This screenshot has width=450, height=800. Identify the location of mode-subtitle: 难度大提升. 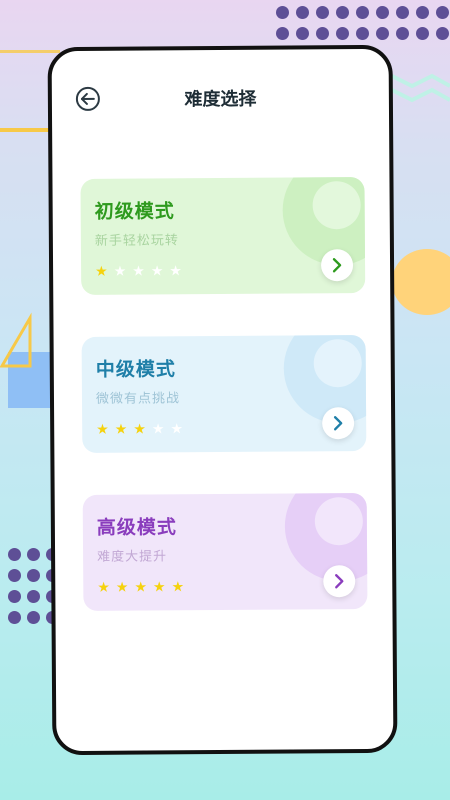
(132, 557).